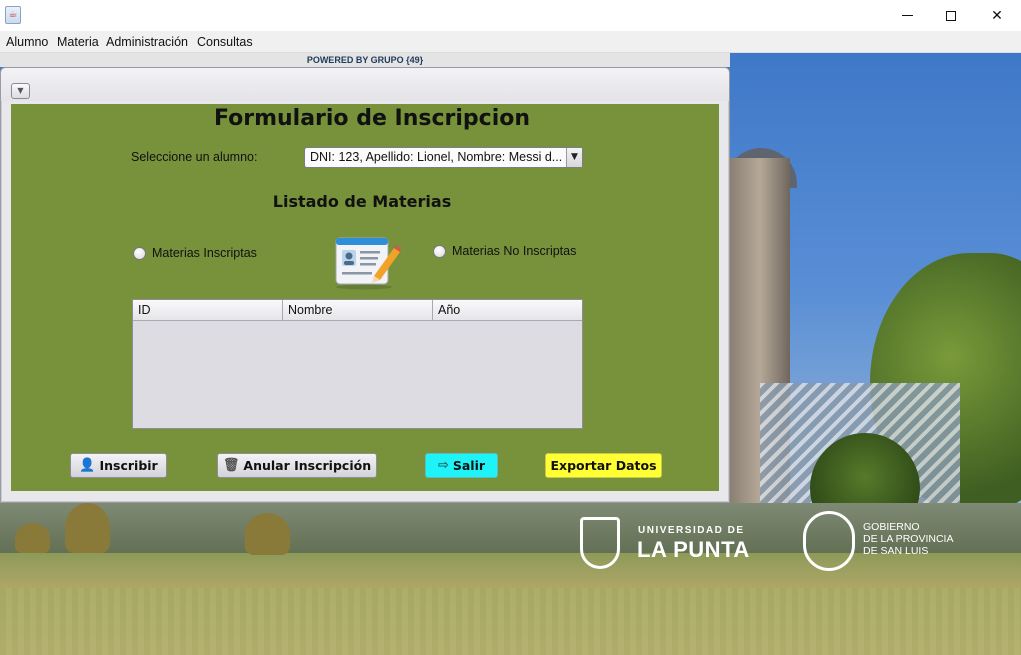 This screenshot has height=655, width=1021. I want to click on inscribir-button: 👤 Inscribir, so click(118, 465).